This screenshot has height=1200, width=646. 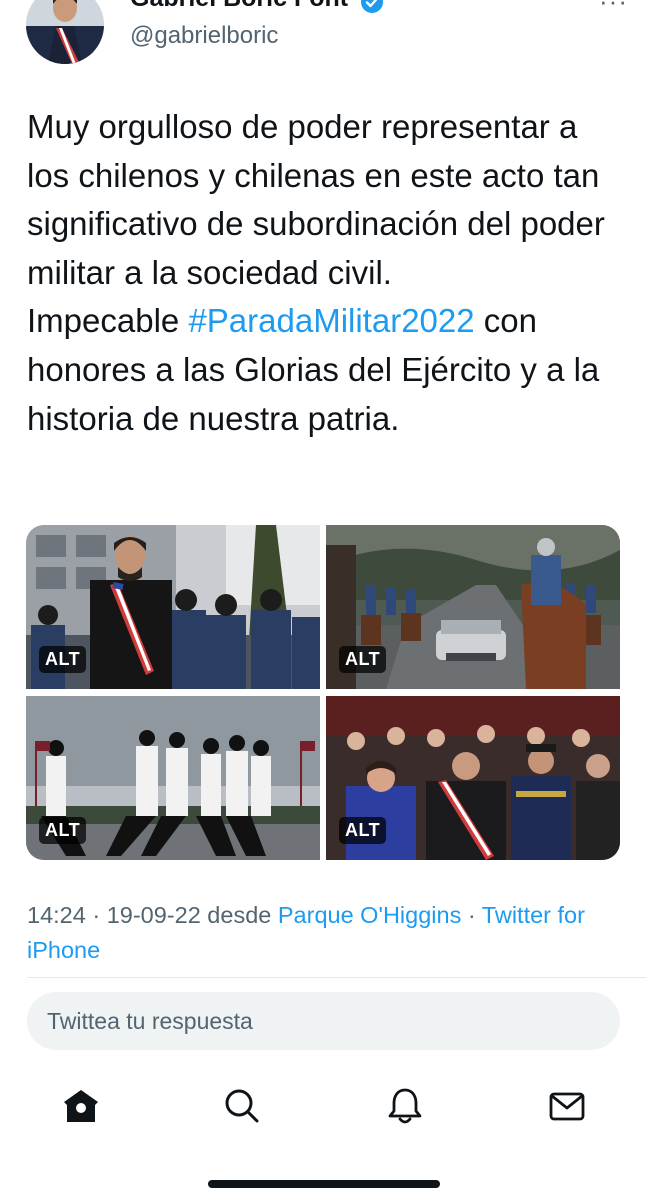 What do you see at coordinates (173, 778) in the screenshot?
I see `media-photo-3: ALT` at bounding box center [173, 778].